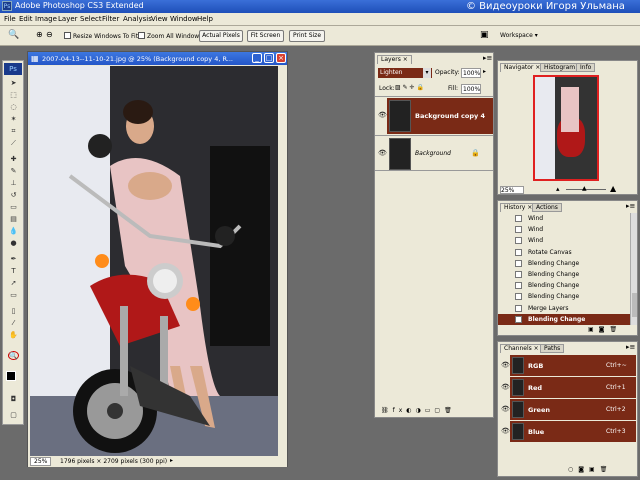 This screenshot has width=640, height=480. I want to click on hand-tool-icon: ✋, so click(13, 335).